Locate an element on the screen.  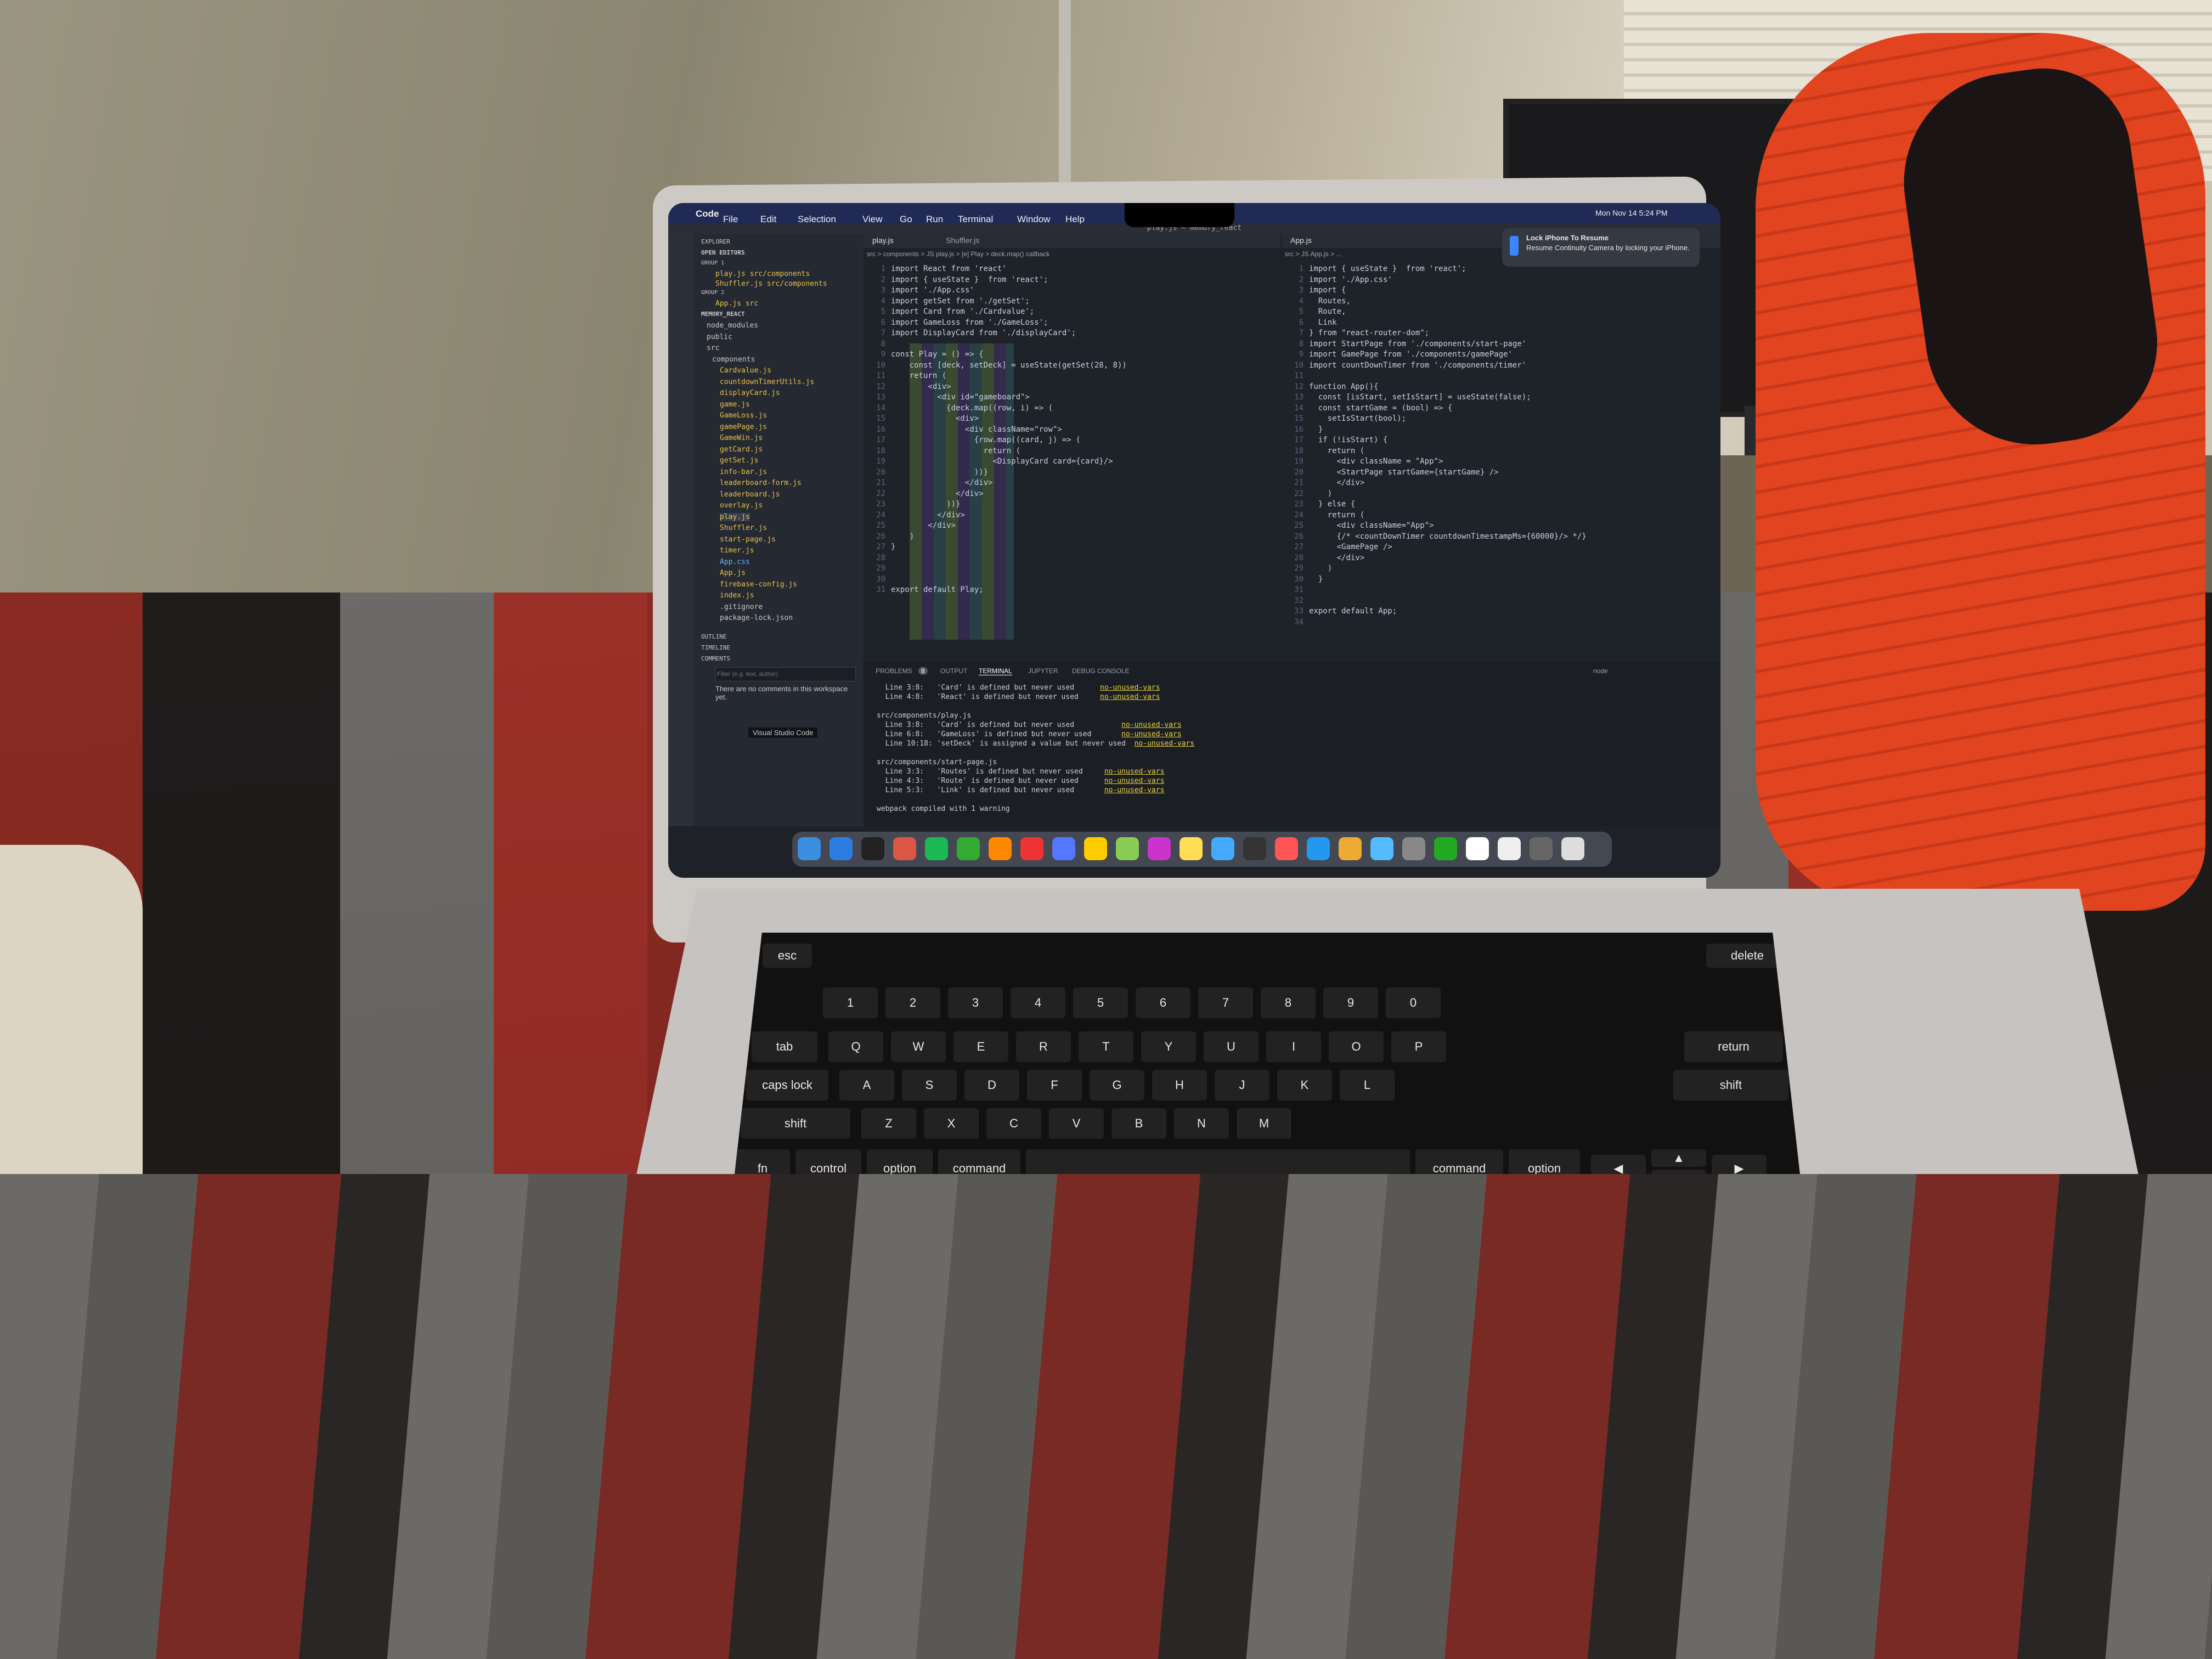
caps-lock-key: caps lock is located at coordinates (787, 1085).